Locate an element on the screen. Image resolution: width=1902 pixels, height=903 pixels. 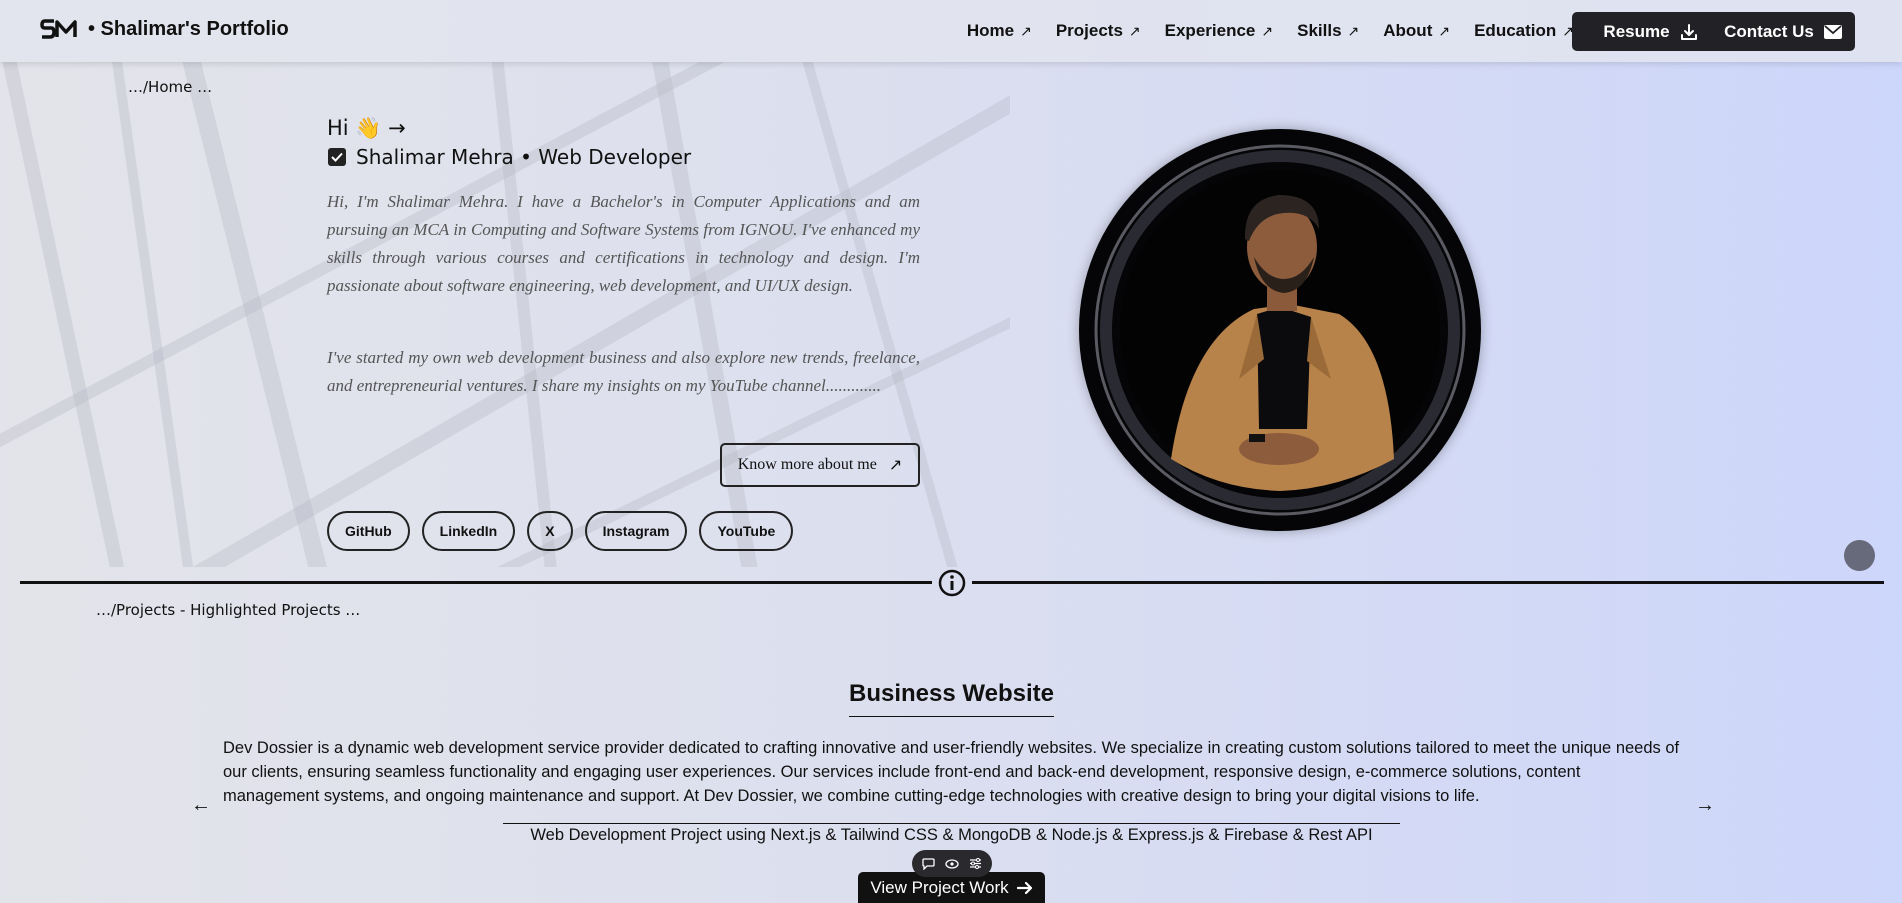
greeting: Hi 👋 → is located at coordinates (366, 128).